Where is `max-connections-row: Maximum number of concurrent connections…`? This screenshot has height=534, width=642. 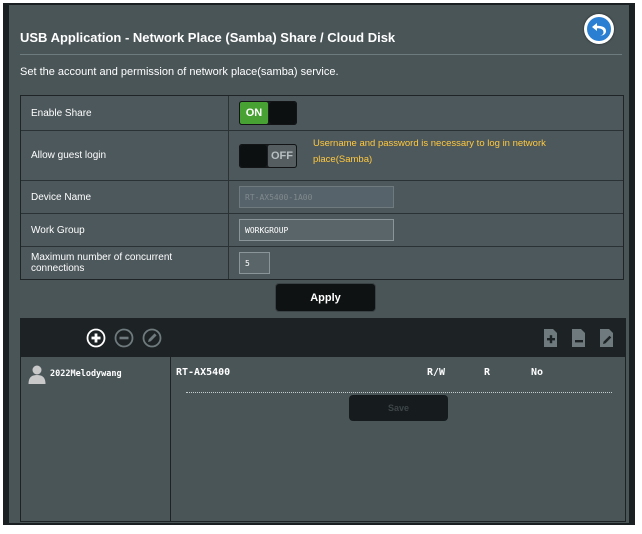
max-connections-row: Maximum number of concurrent connections… is located at coordinates (322, 263).